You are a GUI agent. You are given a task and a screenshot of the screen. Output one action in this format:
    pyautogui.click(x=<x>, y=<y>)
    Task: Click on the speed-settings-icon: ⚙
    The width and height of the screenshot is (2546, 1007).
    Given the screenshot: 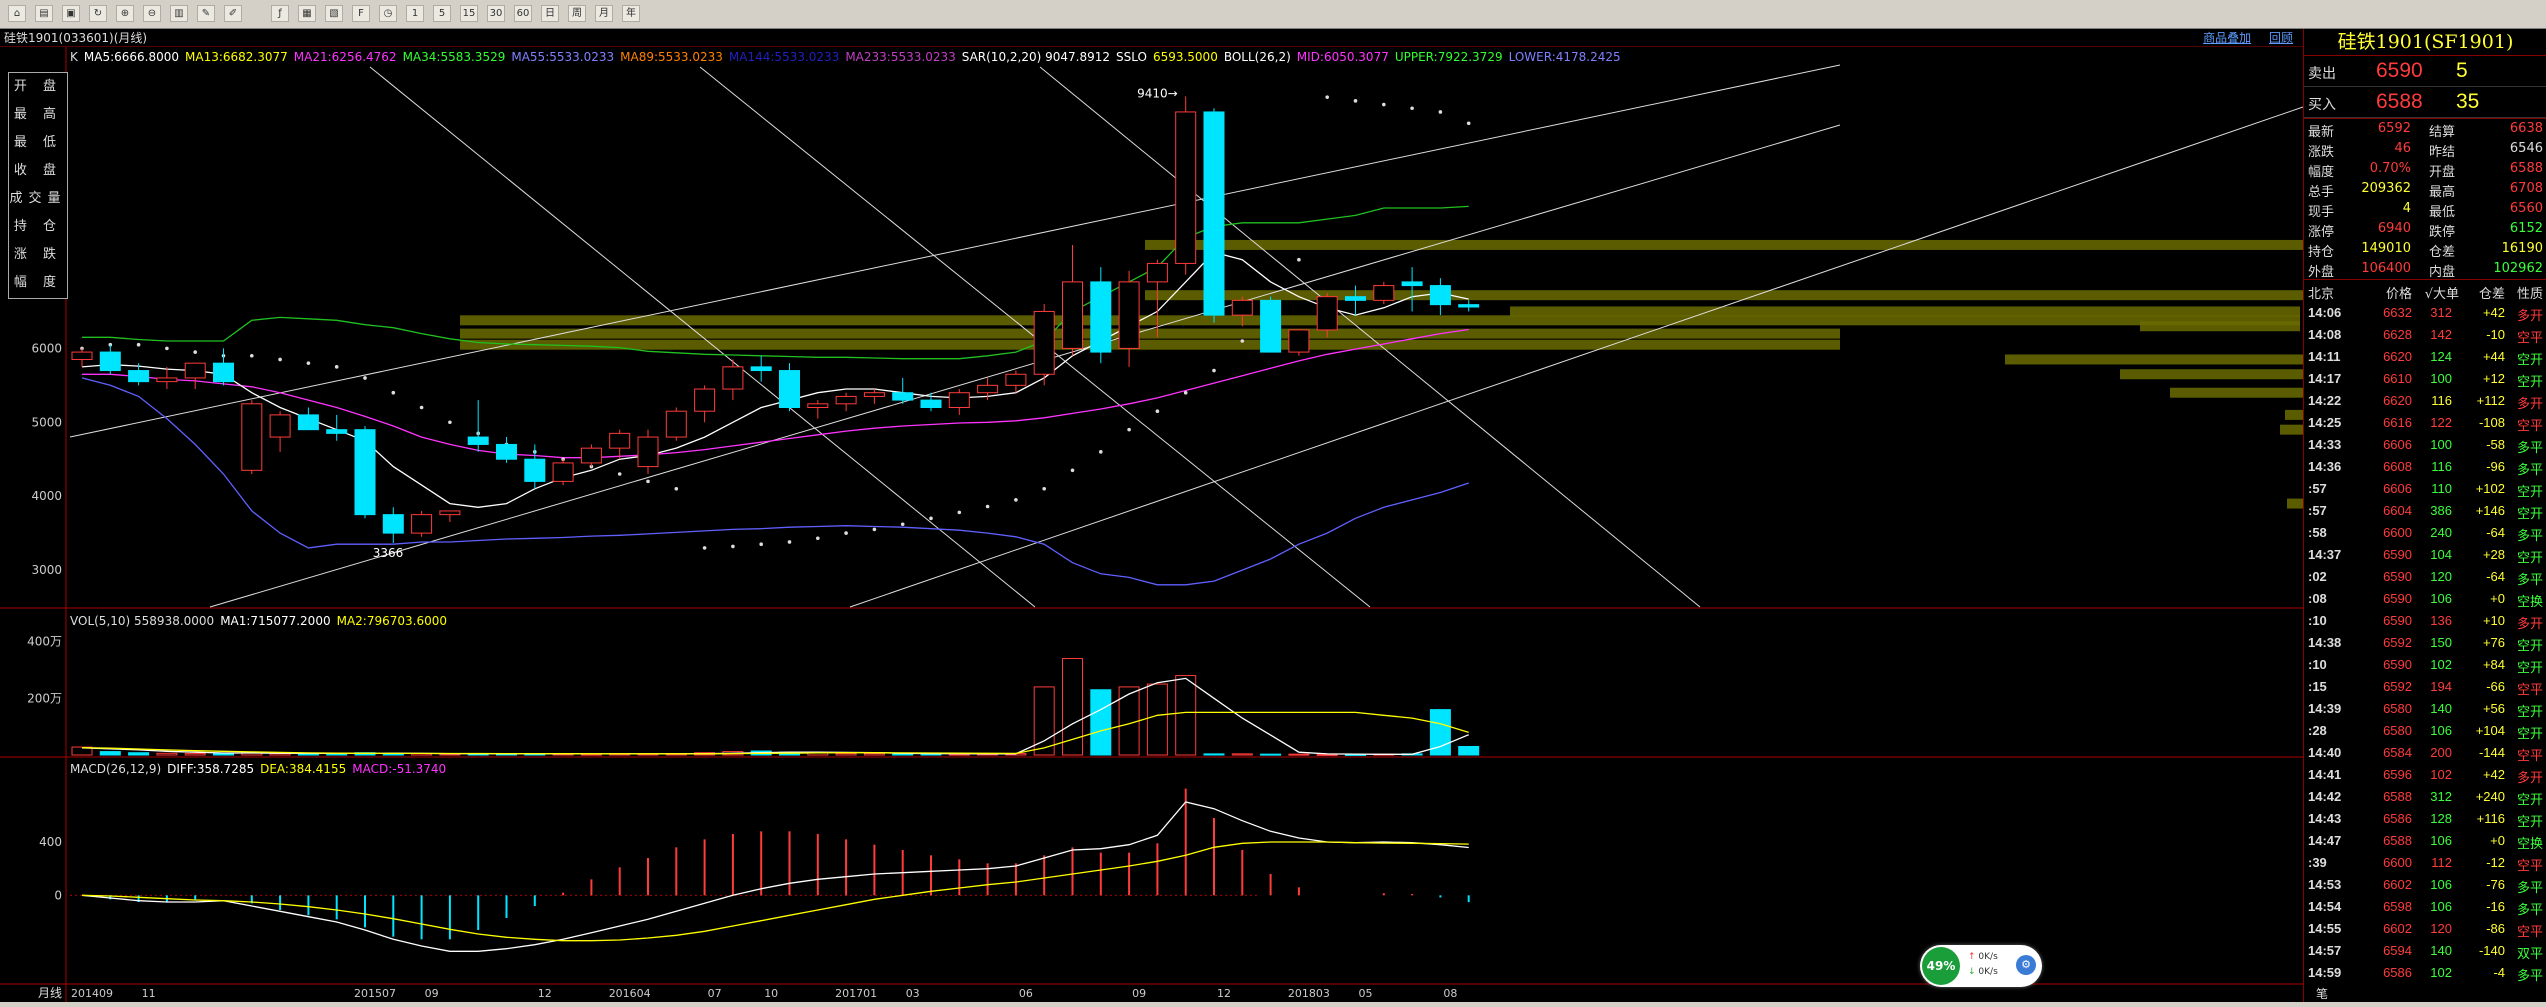 What is the action you would take?
    pyautogui.click(x=2026, y=965)
    